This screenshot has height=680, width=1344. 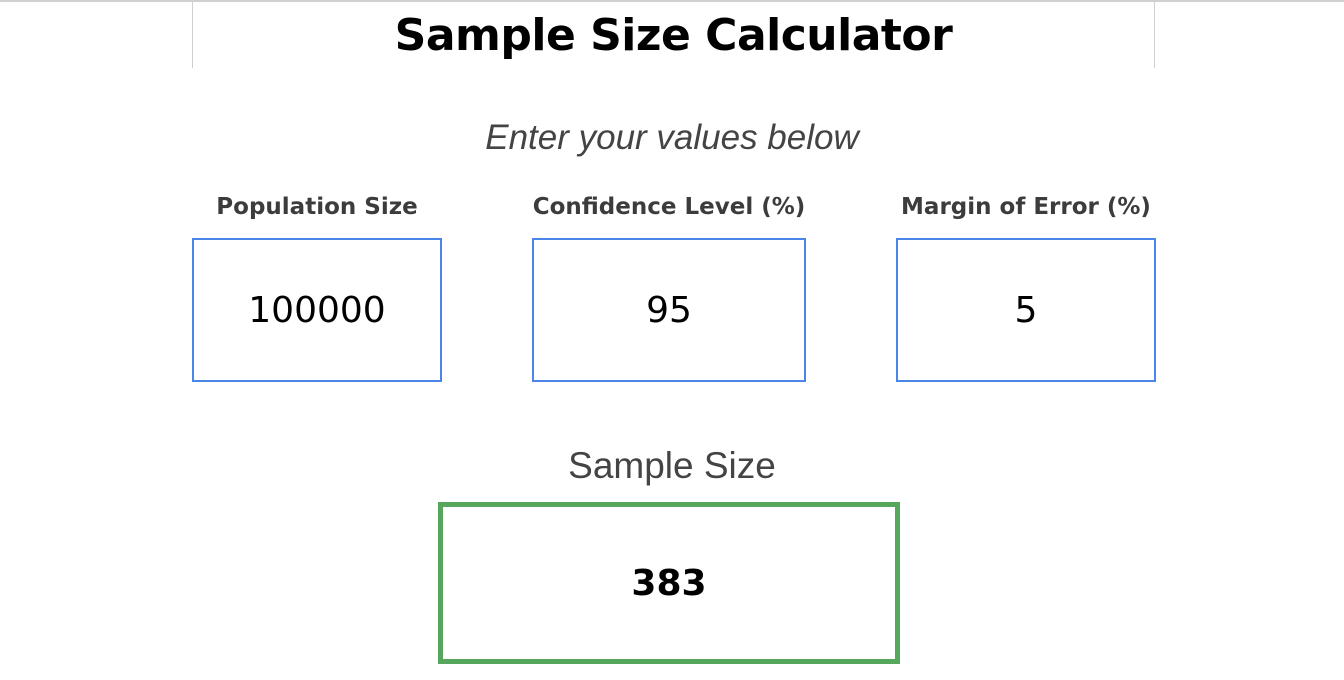 I want to click on confidence-level-input: 95, so click(x=669, y=310).